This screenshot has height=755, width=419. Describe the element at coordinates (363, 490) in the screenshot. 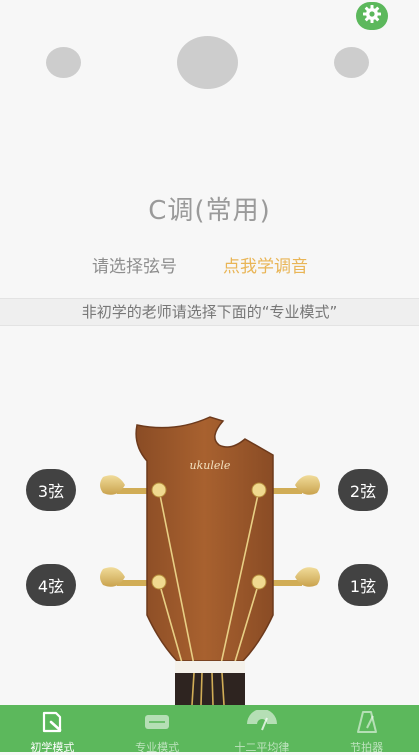

I see `string-2-button: 2弦` at that location.